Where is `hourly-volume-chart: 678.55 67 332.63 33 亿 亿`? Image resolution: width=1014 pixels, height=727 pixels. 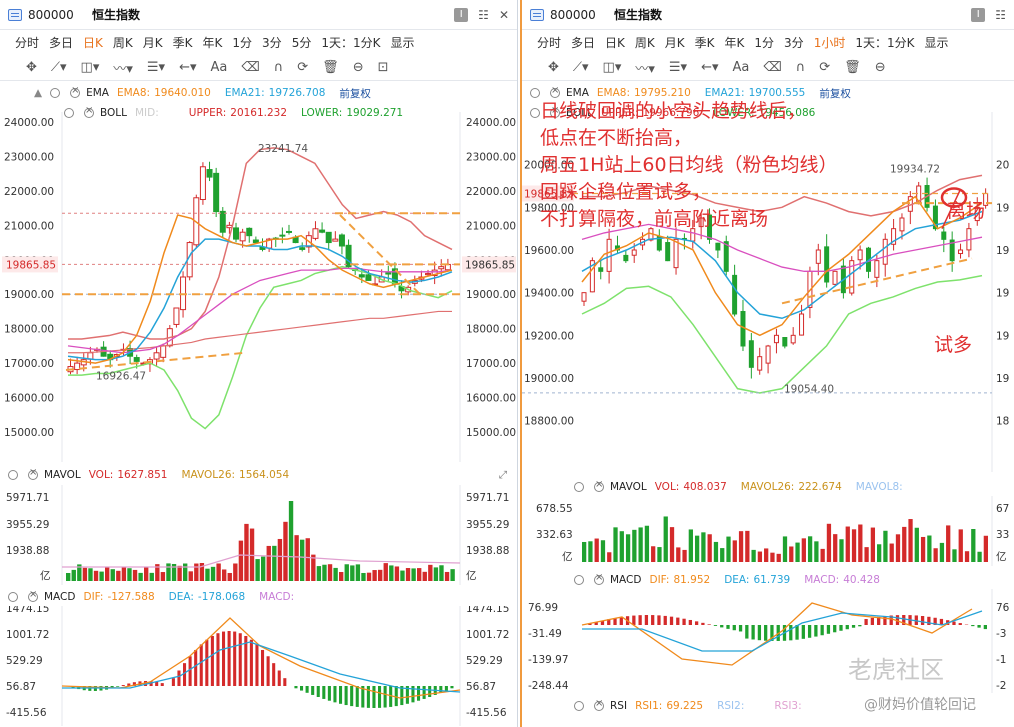 hourly-volume-chart: 678.55 67 332.63 33 亿 亿 is located at coordinates (768, 531).